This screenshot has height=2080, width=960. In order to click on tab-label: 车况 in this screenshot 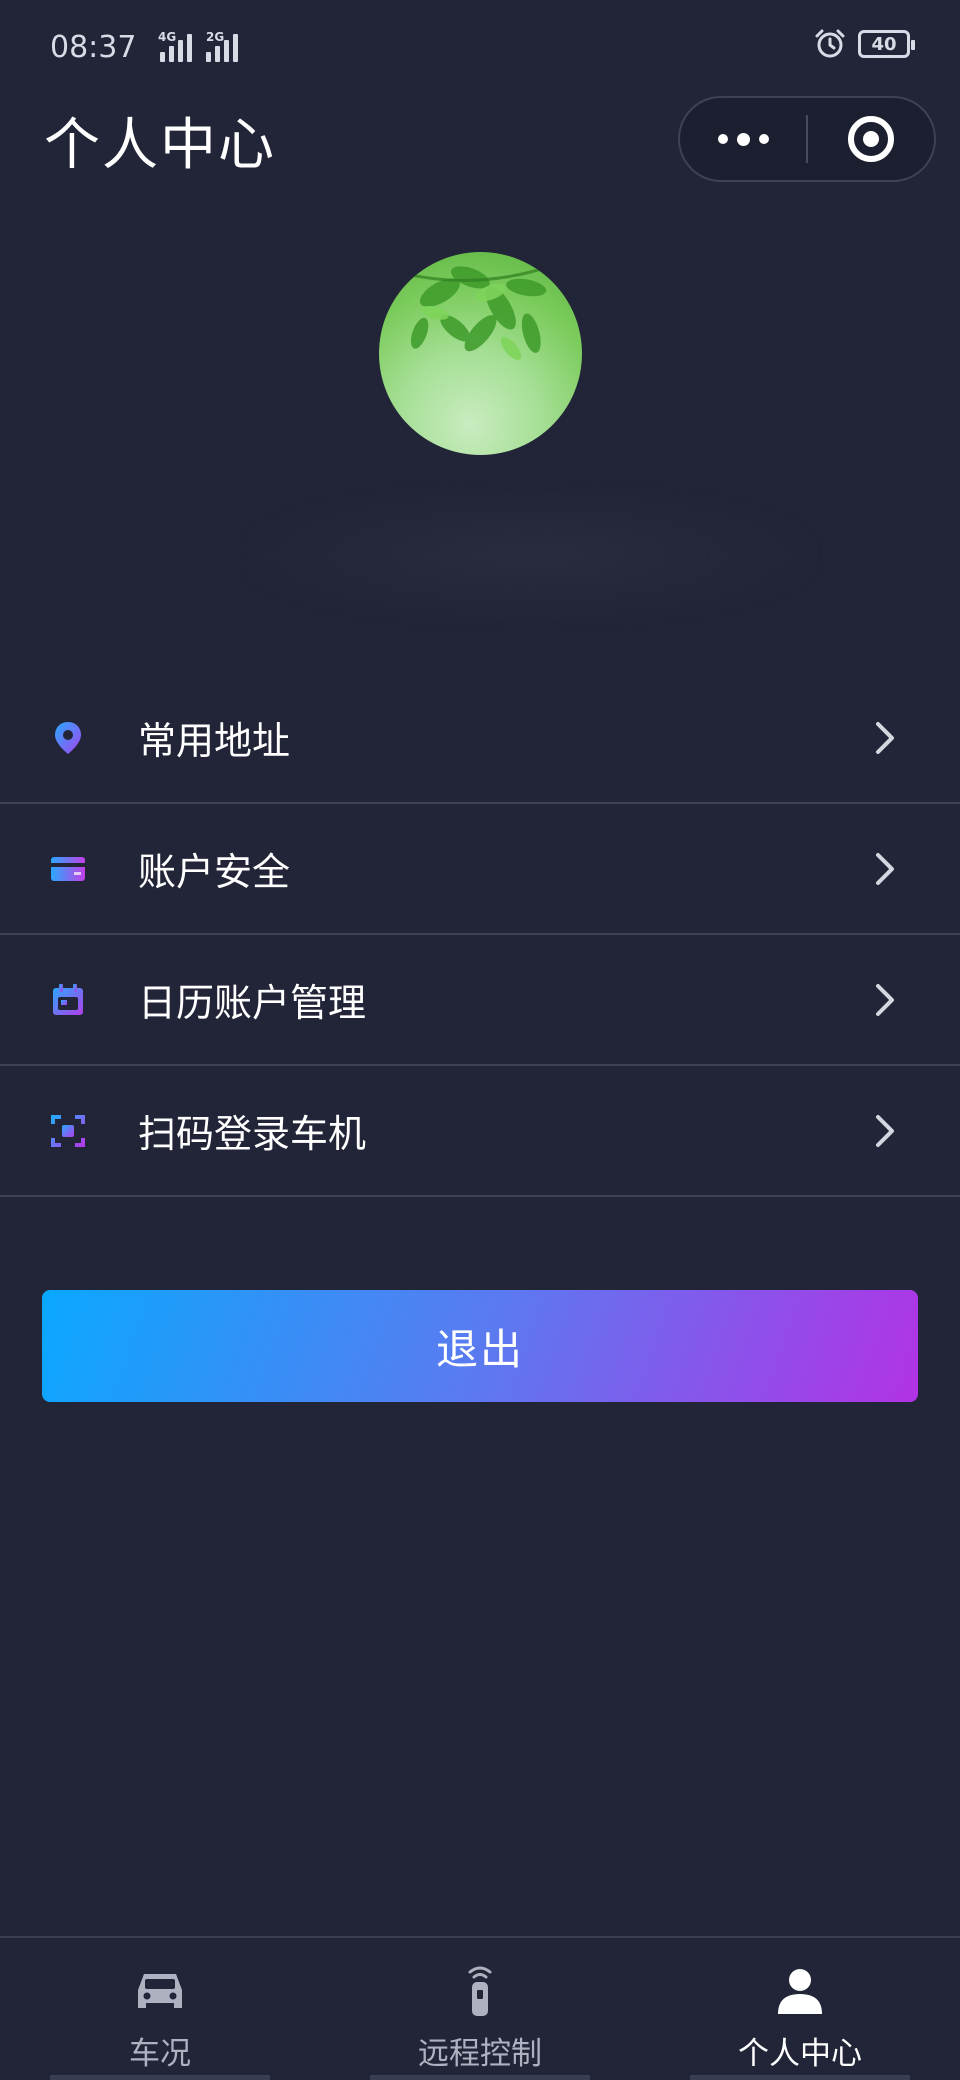, I will do `click(160, 2054)`.